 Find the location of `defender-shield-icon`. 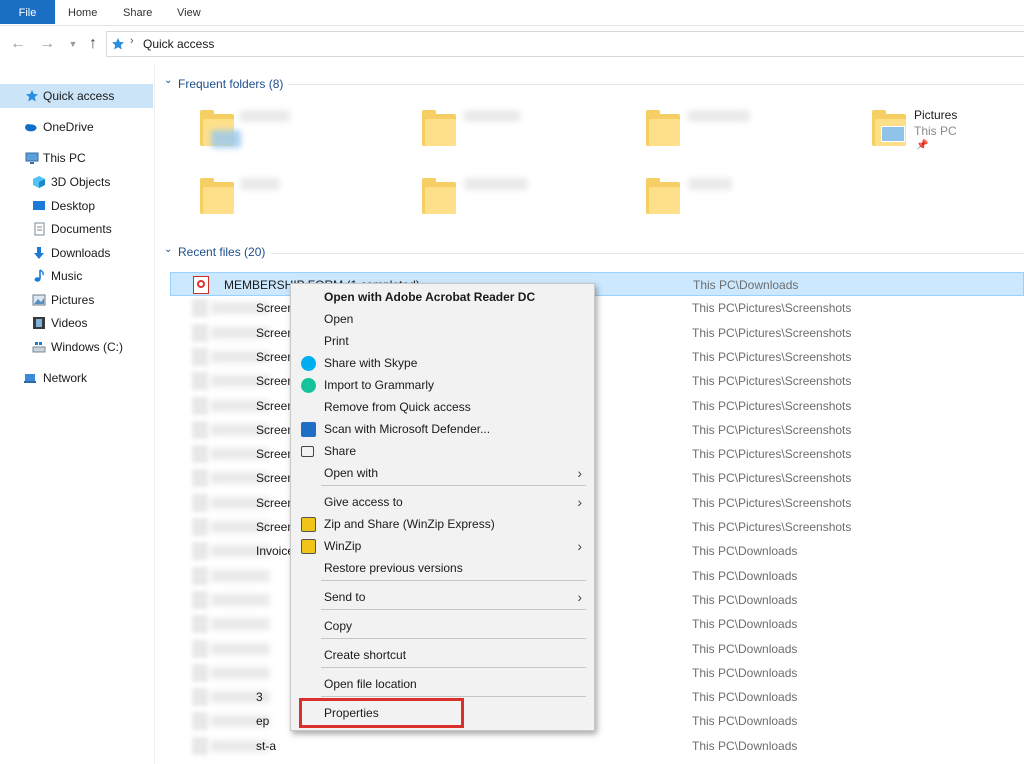

defender-shield-icon is located at coordinates (308, 429).